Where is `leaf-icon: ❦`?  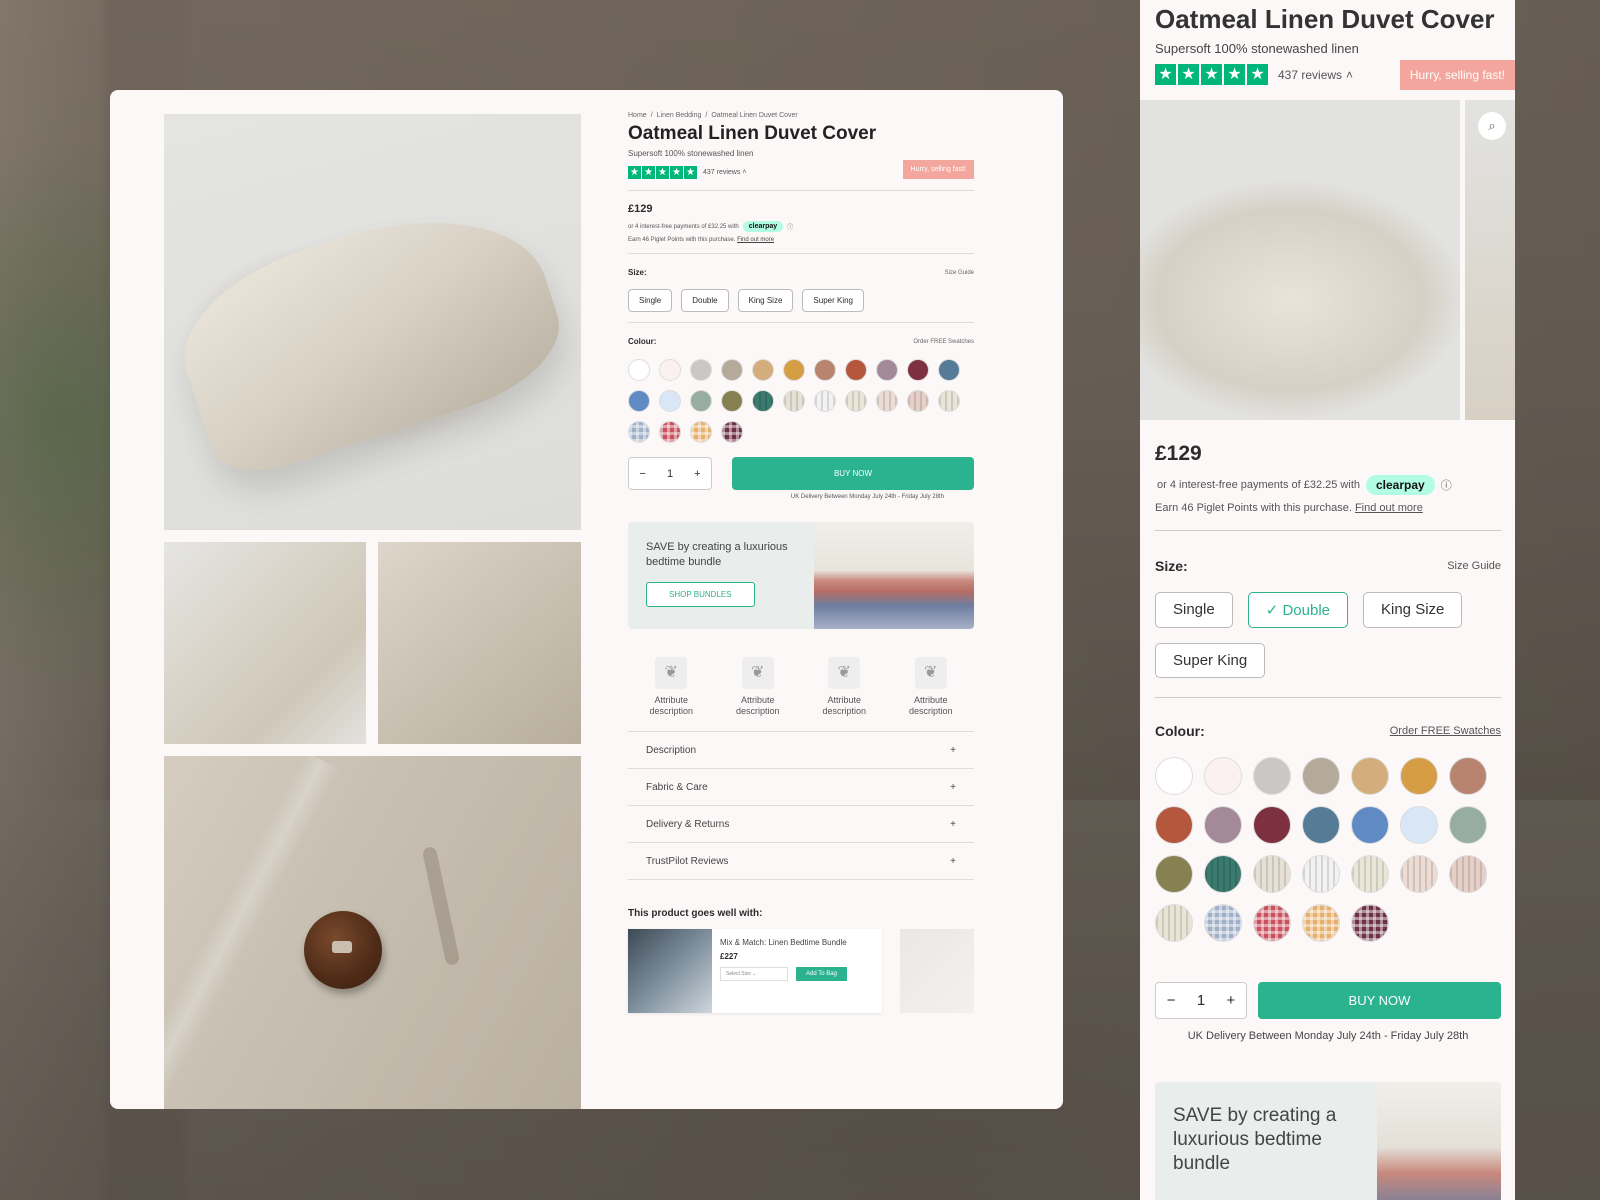 leaf-icon: ❦ is located at coordinates (930, 673).